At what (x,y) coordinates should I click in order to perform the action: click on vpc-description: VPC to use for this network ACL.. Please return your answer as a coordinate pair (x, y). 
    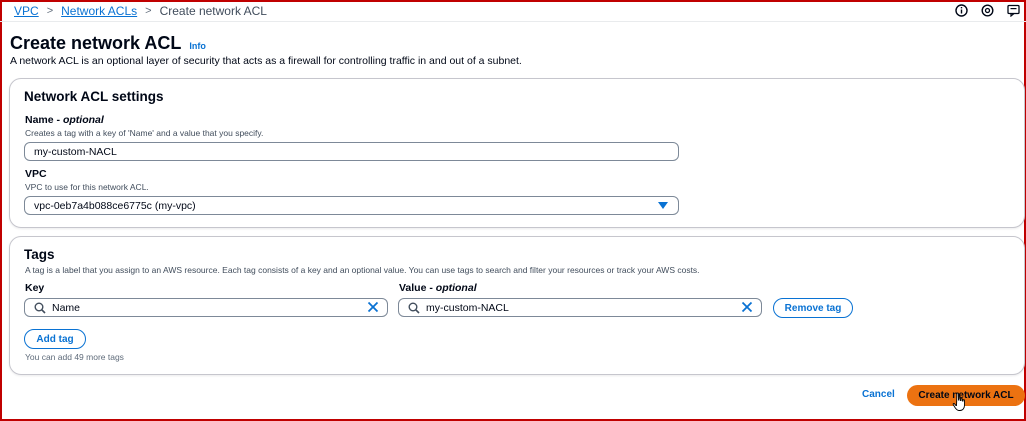
    Looking at the image, I should click on (87, 187).